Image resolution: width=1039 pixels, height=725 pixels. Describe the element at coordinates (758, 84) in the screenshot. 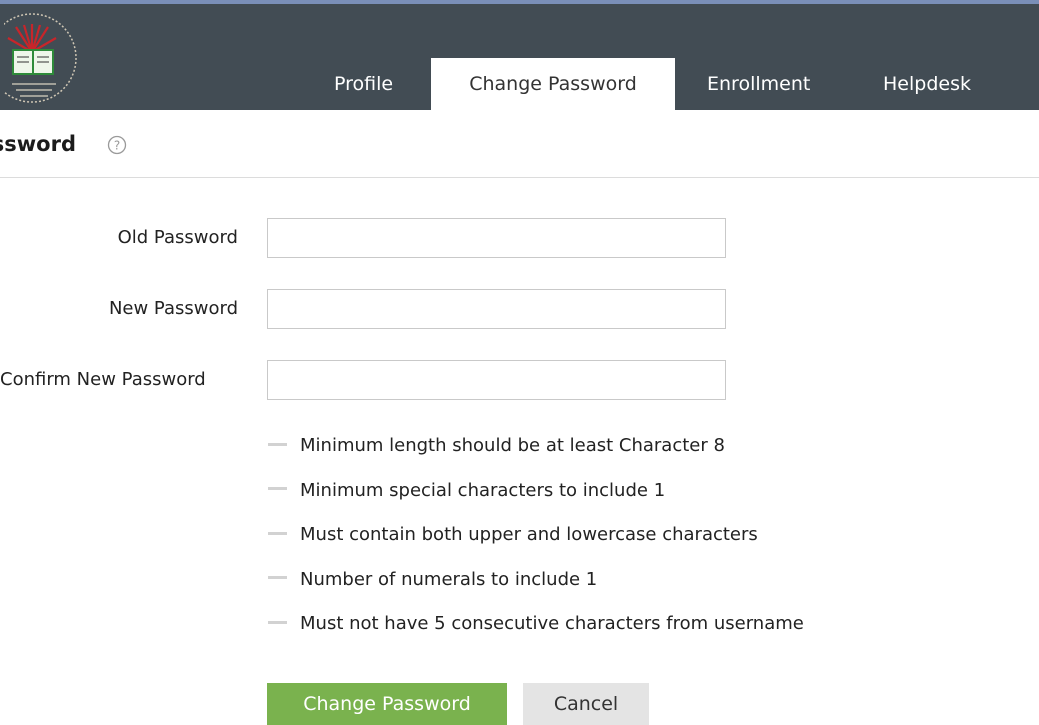

I see `tab-enrollment: Enrollment` at that location.